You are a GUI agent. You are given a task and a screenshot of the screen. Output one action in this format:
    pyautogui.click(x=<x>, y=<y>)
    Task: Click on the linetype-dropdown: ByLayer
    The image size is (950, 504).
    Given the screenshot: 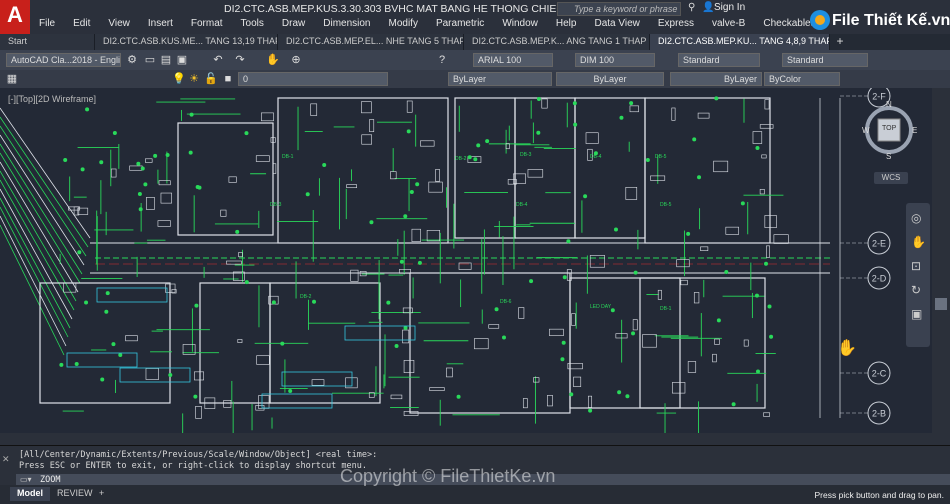 What is the action you would take?
    pyautogui.click(x=610, y=79)
    